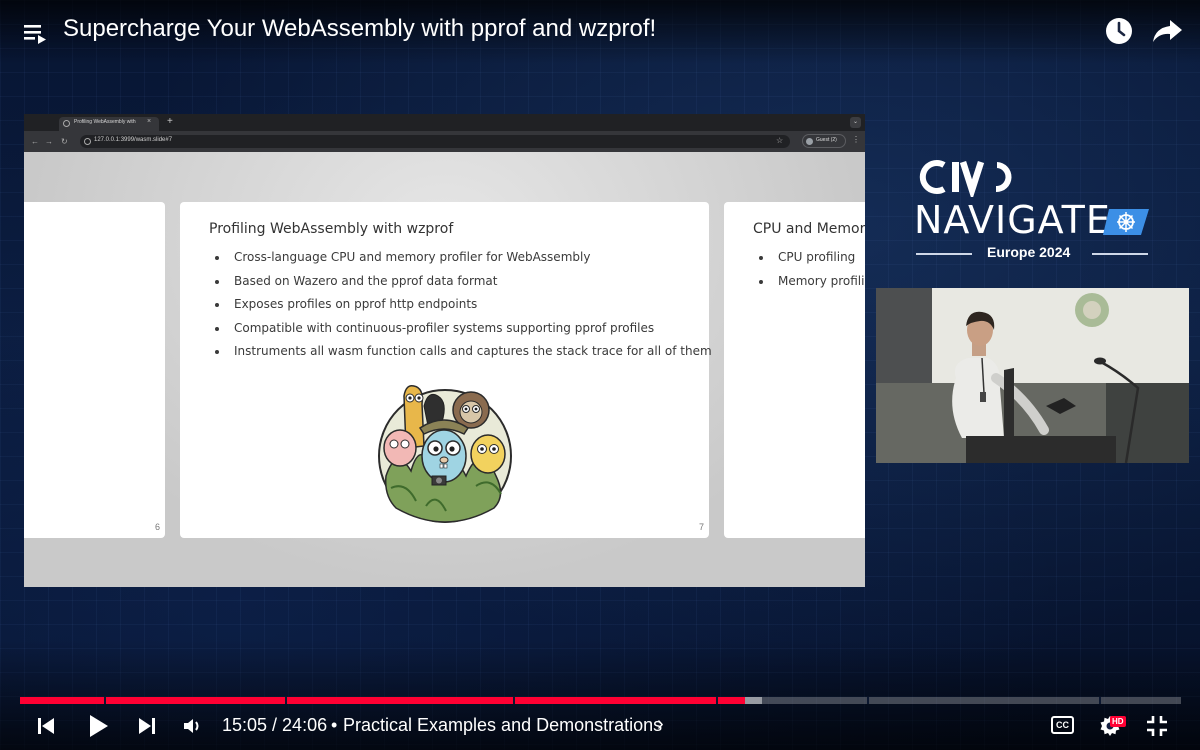 This screenshot has width=1200, height=750. I want to click on previous-icon, so click(46, 726).